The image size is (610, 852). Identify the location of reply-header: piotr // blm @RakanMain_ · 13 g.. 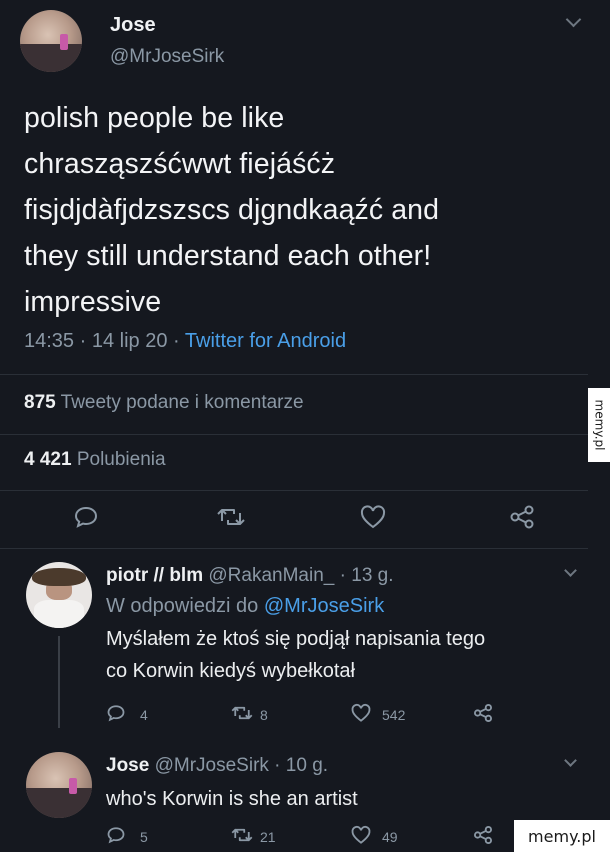
(250, 576).